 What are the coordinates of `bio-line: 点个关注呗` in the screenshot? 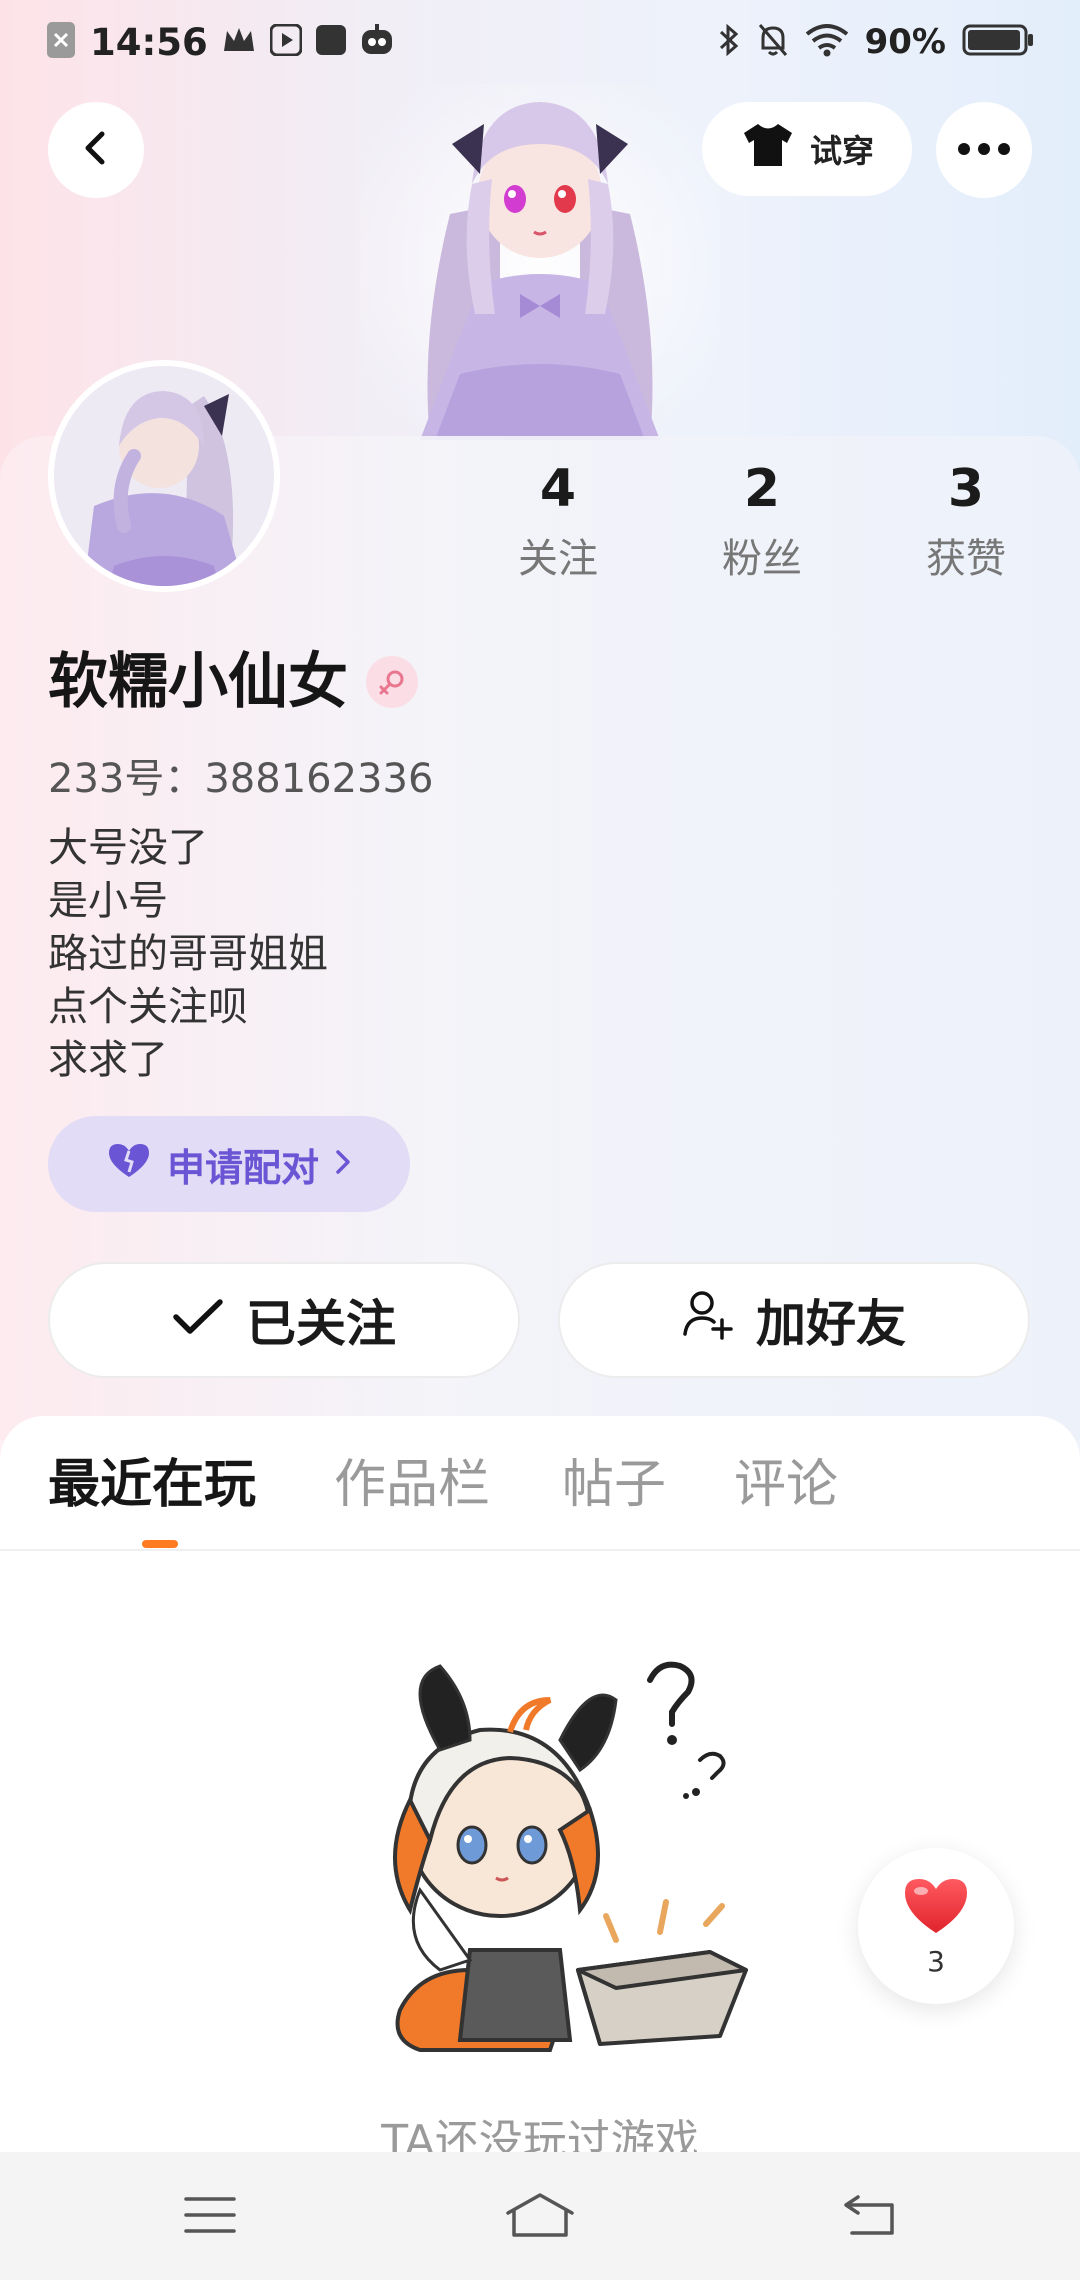 It's located at (148, 1007).